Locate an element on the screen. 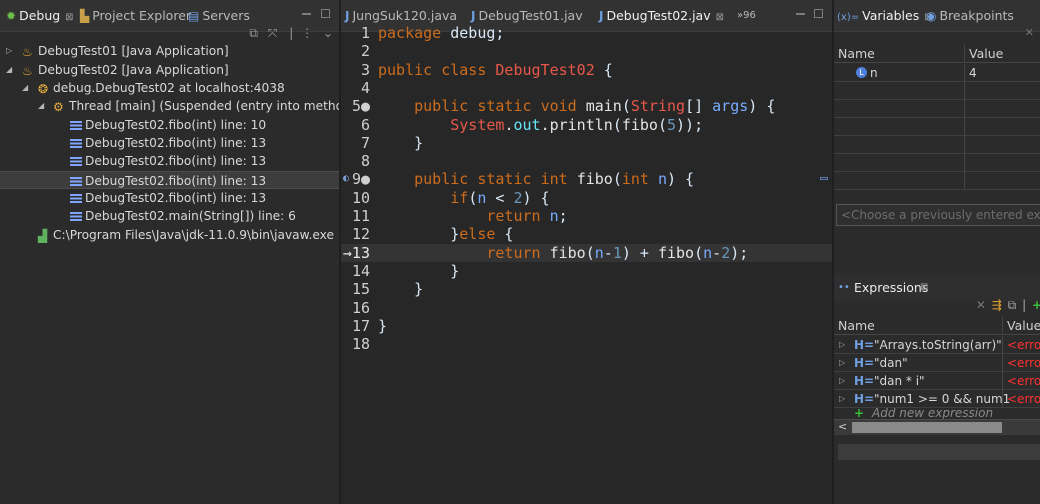 This screenshot has height=504, width=1040. tree-item-vm: ◢ ❂ debug.DebugTest02 at localhost:4038 is located at coordinates (169, 88).